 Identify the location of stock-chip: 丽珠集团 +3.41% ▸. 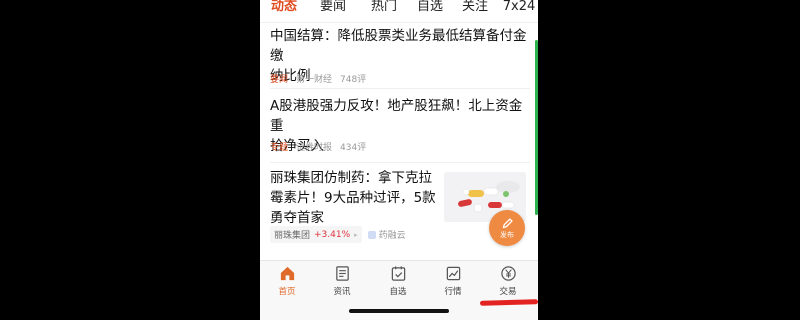
(316, 234).